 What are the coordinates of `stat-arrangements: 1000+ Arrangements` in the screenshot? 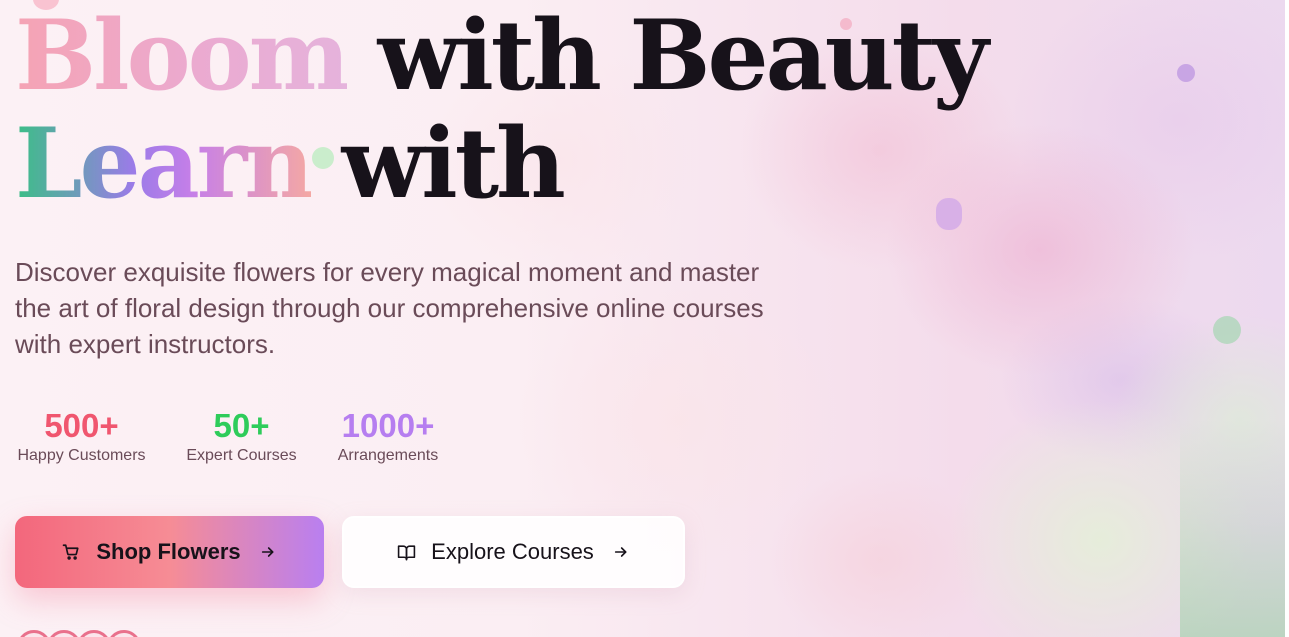 It's located at (388, 436).